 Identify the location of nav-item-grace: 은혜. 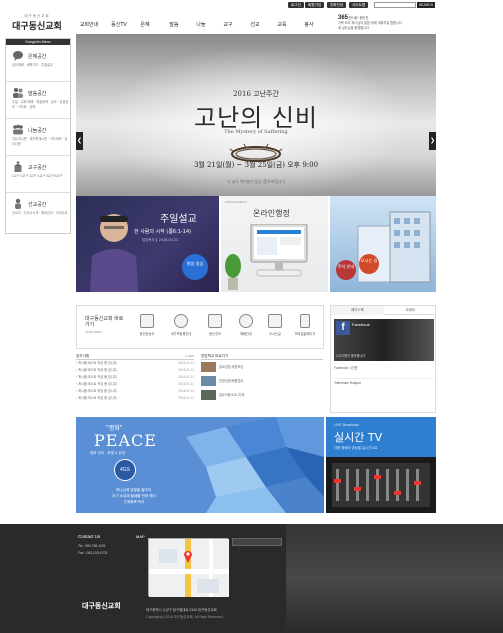
(145, 25).